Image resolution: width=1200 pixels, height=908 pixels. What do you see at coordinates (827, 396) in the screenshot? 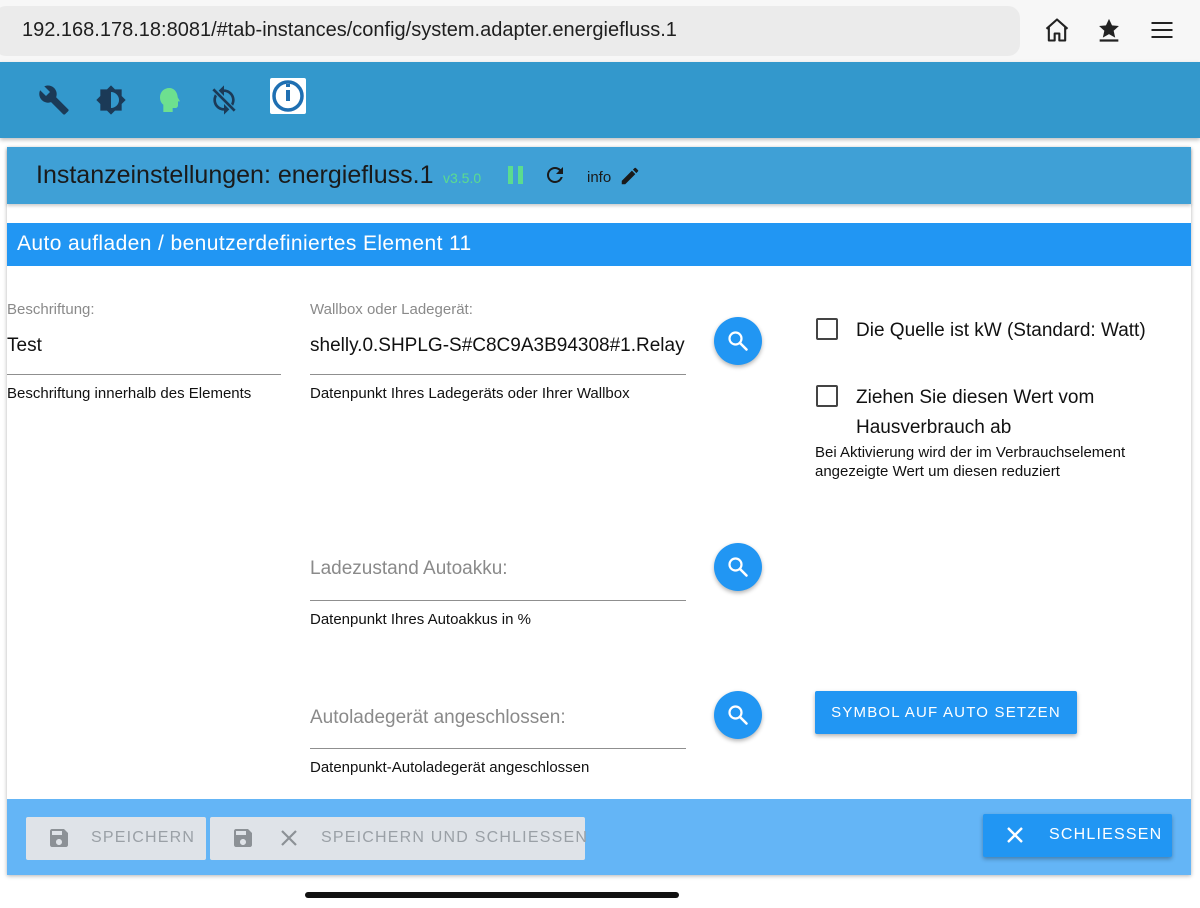
I see `subtract-checkbox` at bounding box center [827, 396].